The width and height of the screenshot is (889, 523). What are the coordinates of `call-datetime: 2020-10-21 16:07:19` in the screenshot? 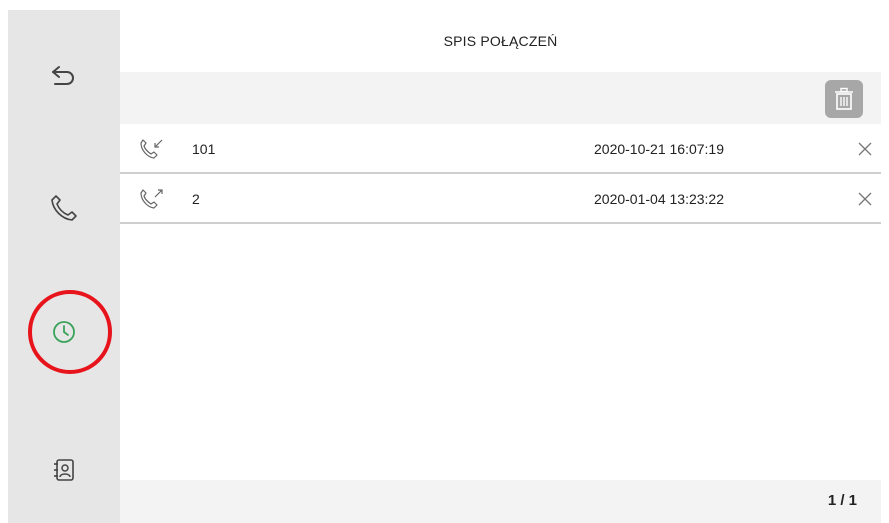 It's located at (659, 149).